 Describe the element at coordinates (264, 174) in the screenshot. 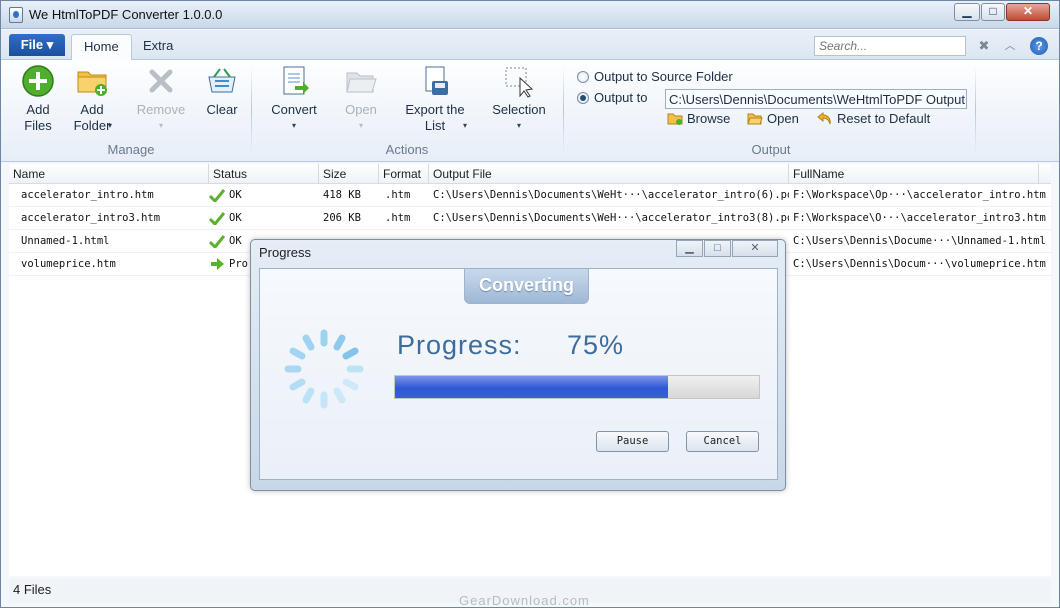

I see `column-header-status: Status` at that location.